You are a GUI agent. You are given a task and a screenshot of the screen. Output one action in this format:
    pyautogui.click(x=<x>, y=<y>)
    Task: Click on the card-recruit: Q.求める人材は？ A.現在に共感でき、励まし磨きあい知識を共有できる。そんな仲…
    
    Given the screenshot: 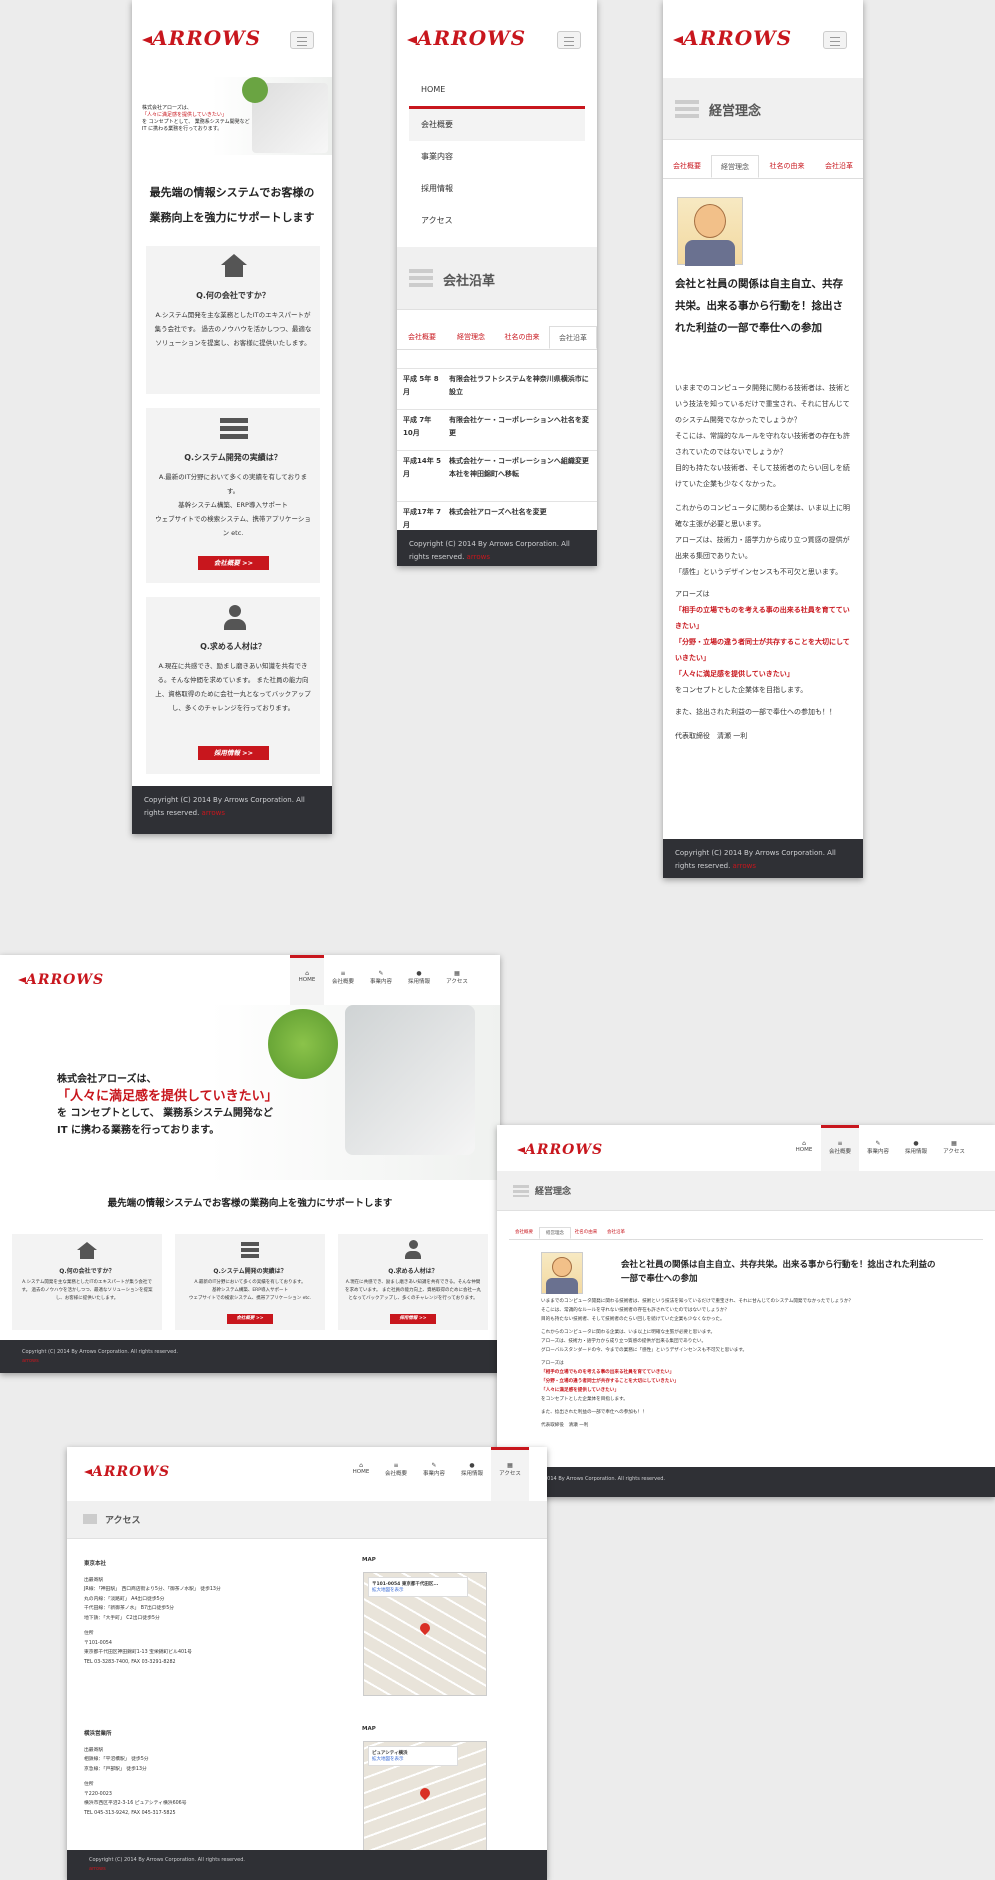 What is the action you would take?
    pyautogui.click(x=233, y=685)
    